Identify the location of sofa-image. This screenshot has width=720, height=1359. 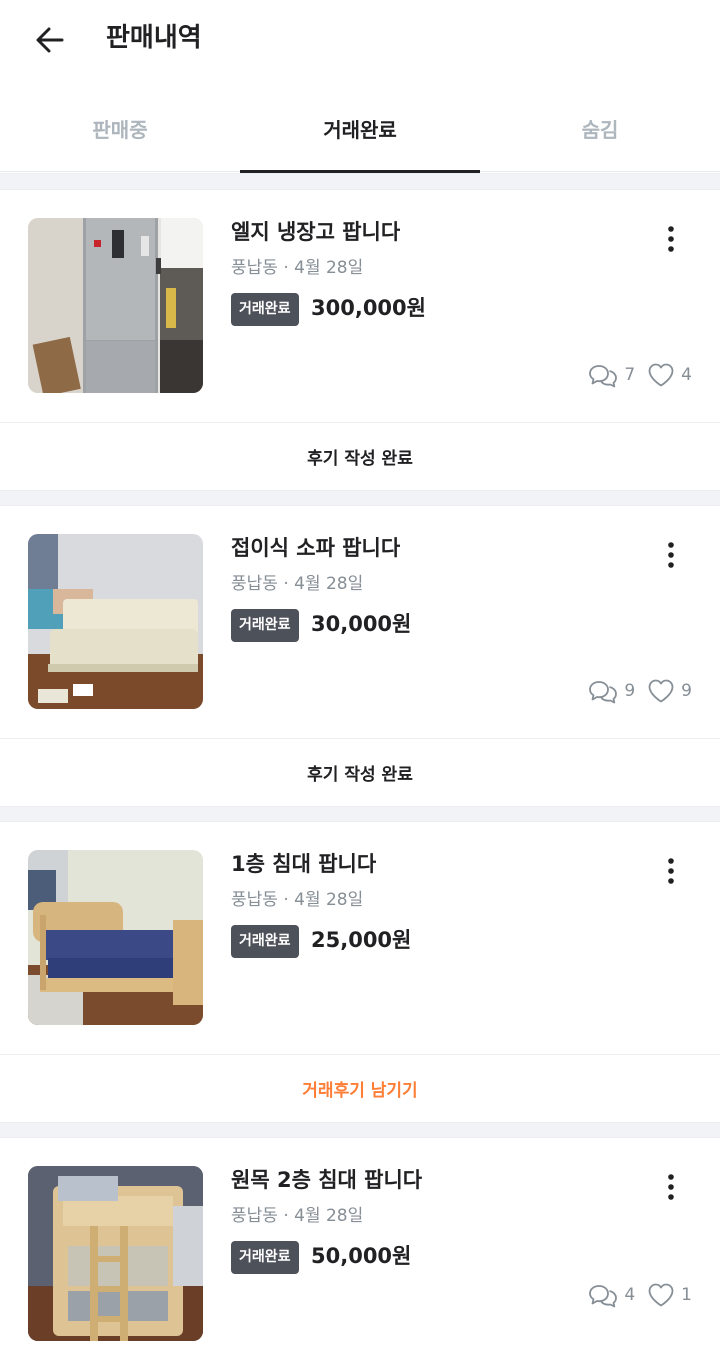
(115, 621).